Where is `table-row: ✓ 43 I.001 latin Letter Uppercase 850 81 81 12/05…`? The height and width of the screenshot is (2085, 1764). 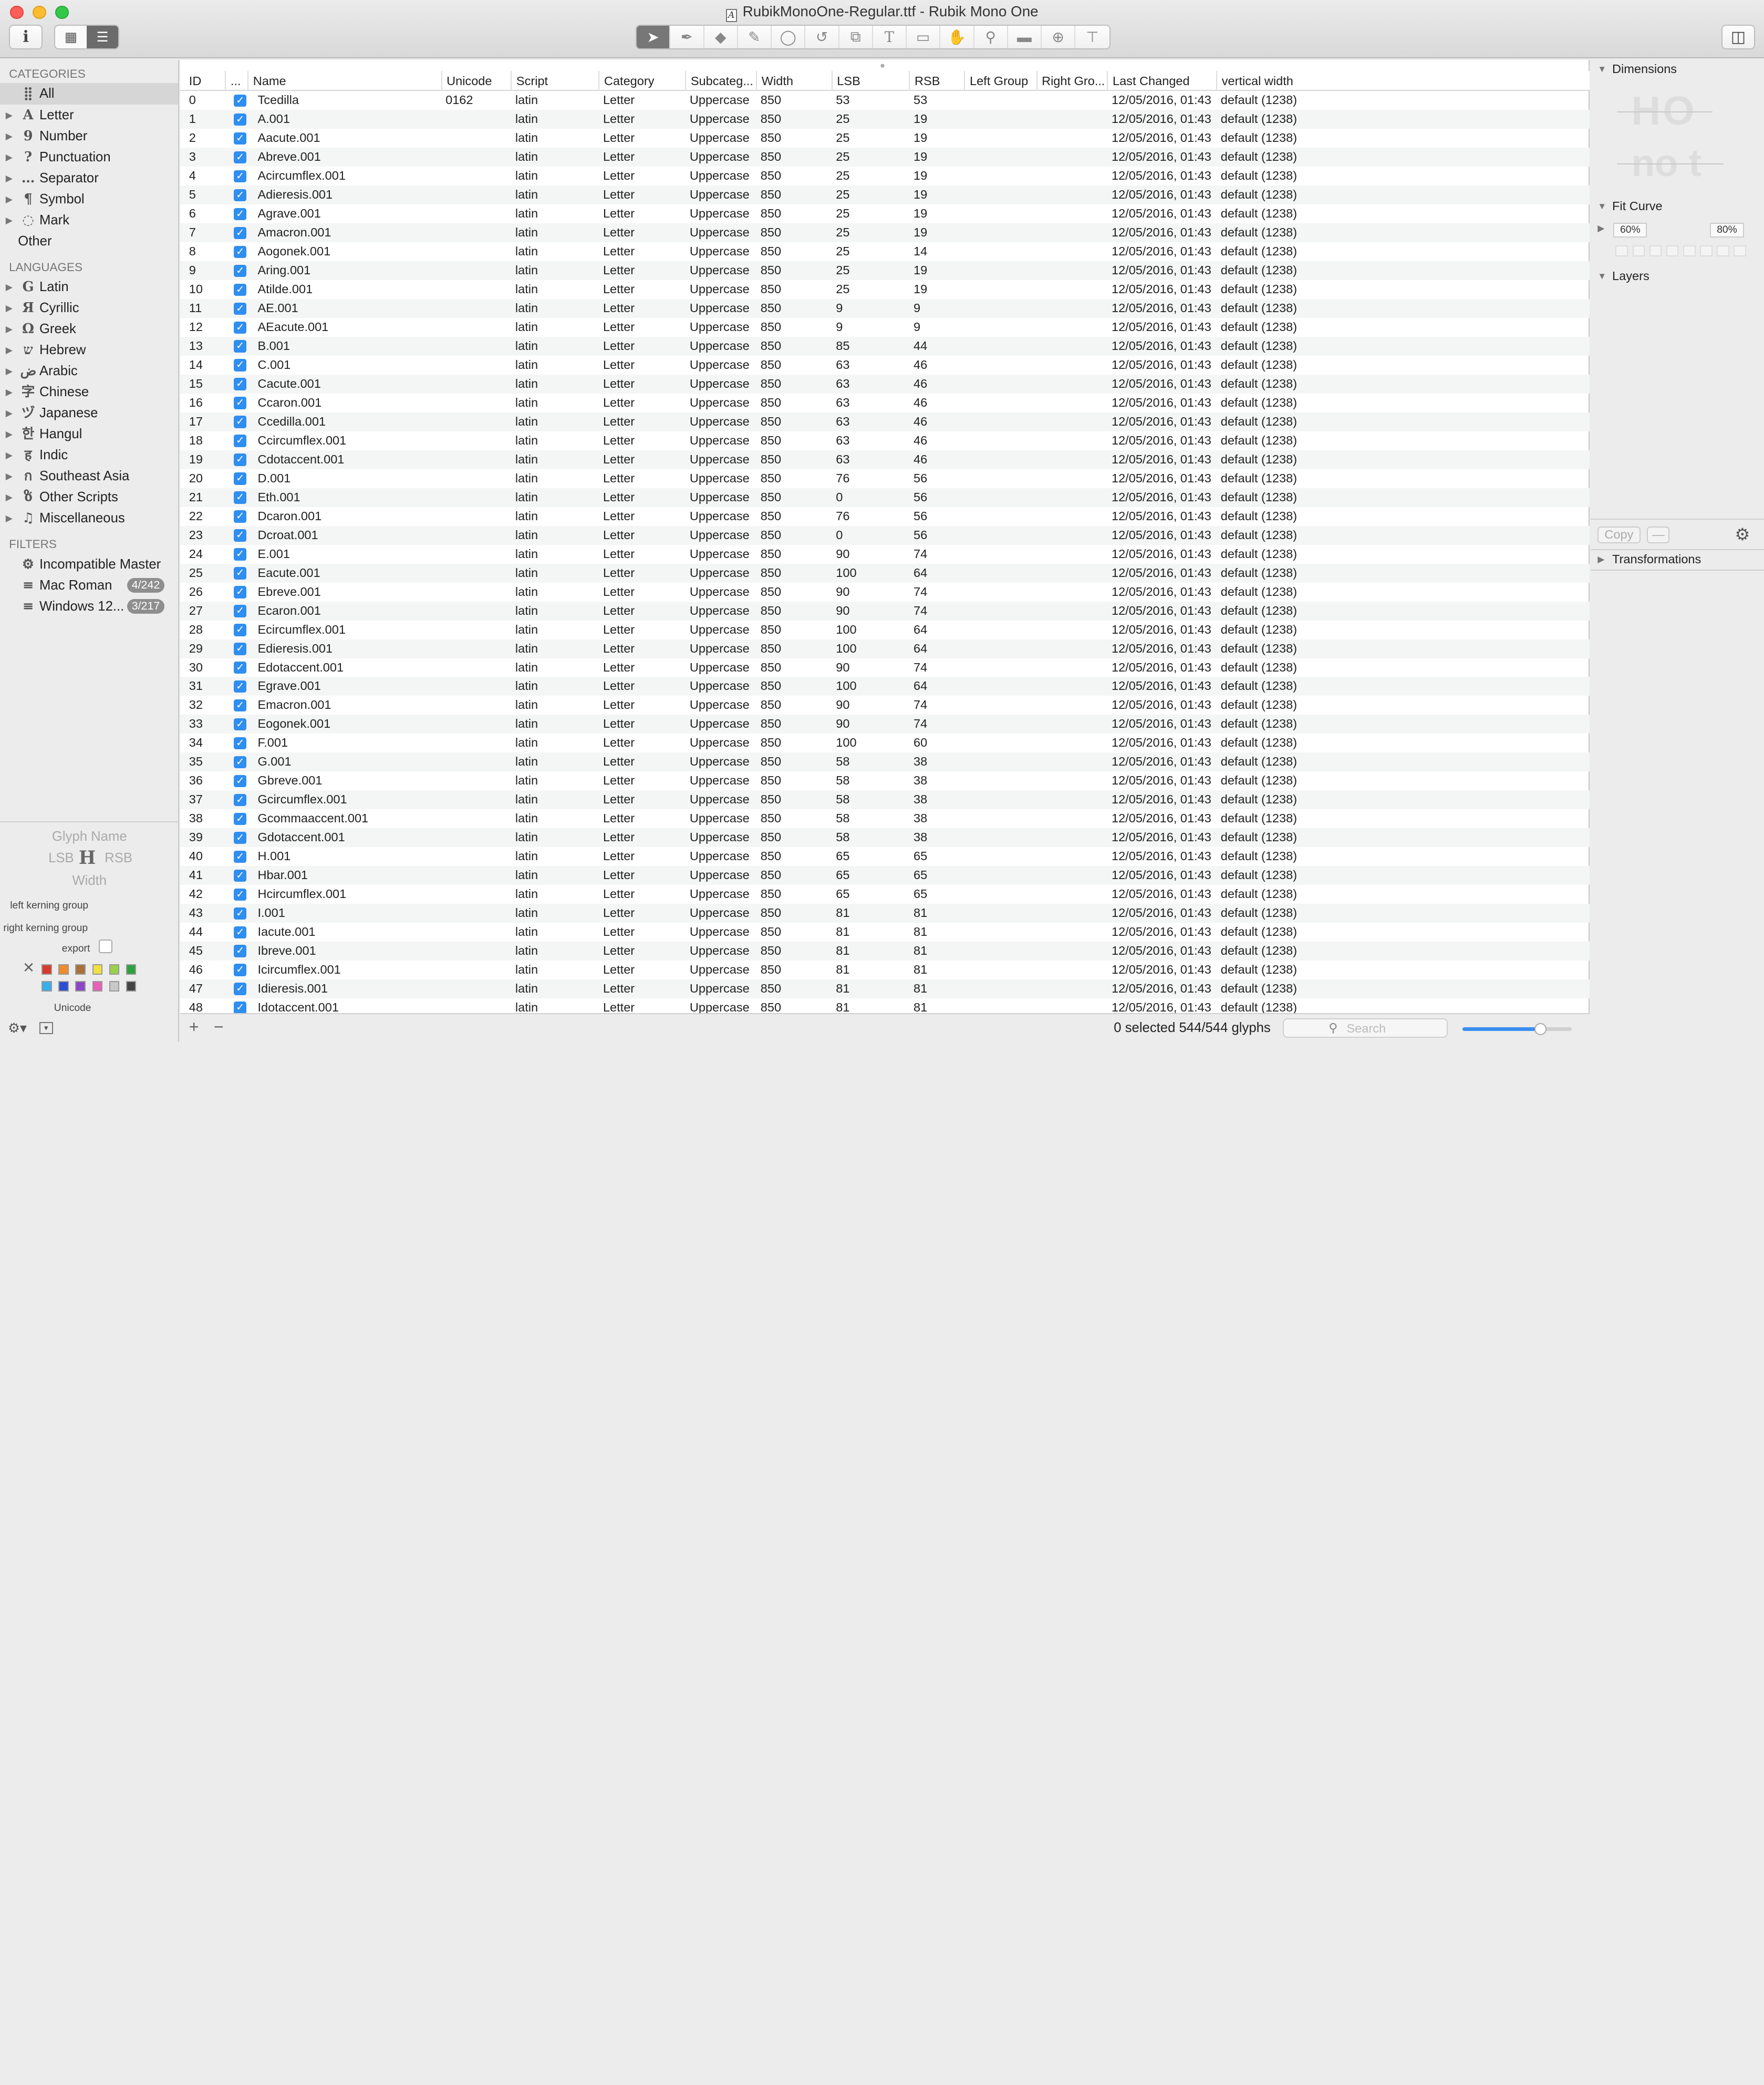 table-row: ✓ 43 I.001 latin Letter Uppercase 850 81 81 12/05… is located at coordinates (885, 914).